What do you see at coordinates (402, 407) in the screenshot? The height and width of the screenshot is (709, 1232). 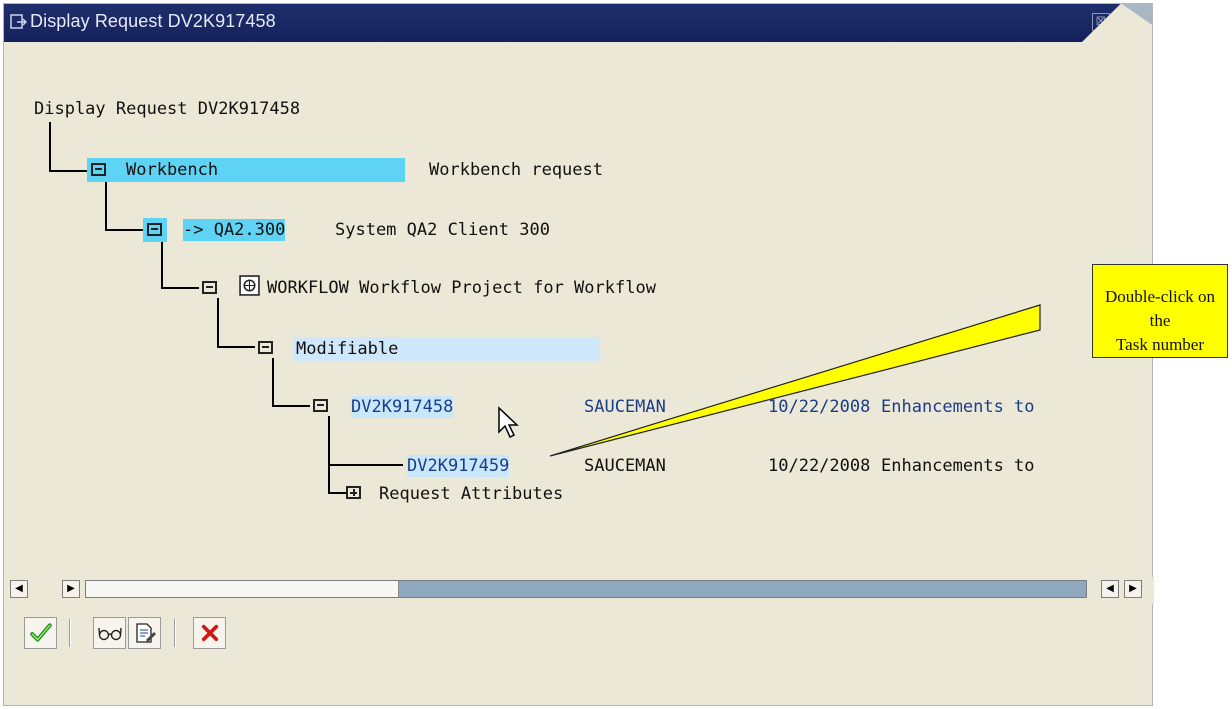 I see `request-id: DV2K917458` at bounding box center [402, 407].